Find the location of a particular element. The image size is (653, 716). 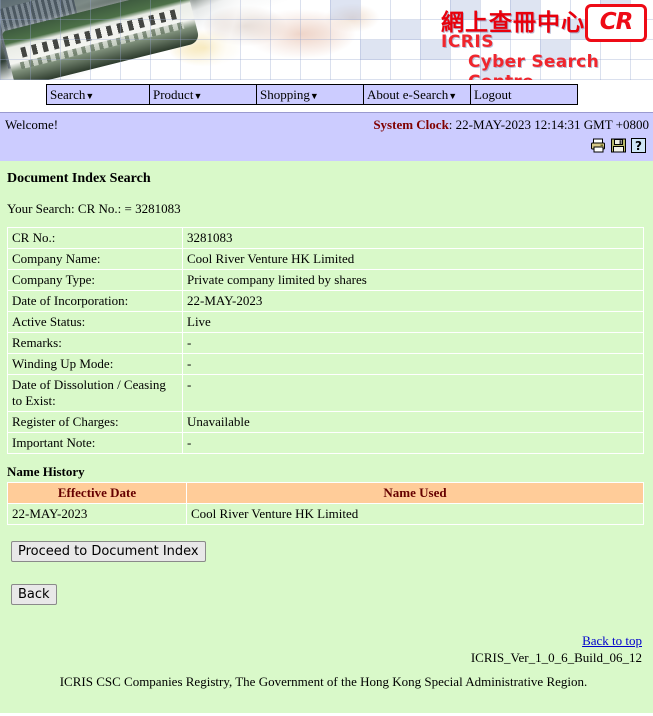

table-header-row: Effective Date Name Used is located at coordinates (325, 493).